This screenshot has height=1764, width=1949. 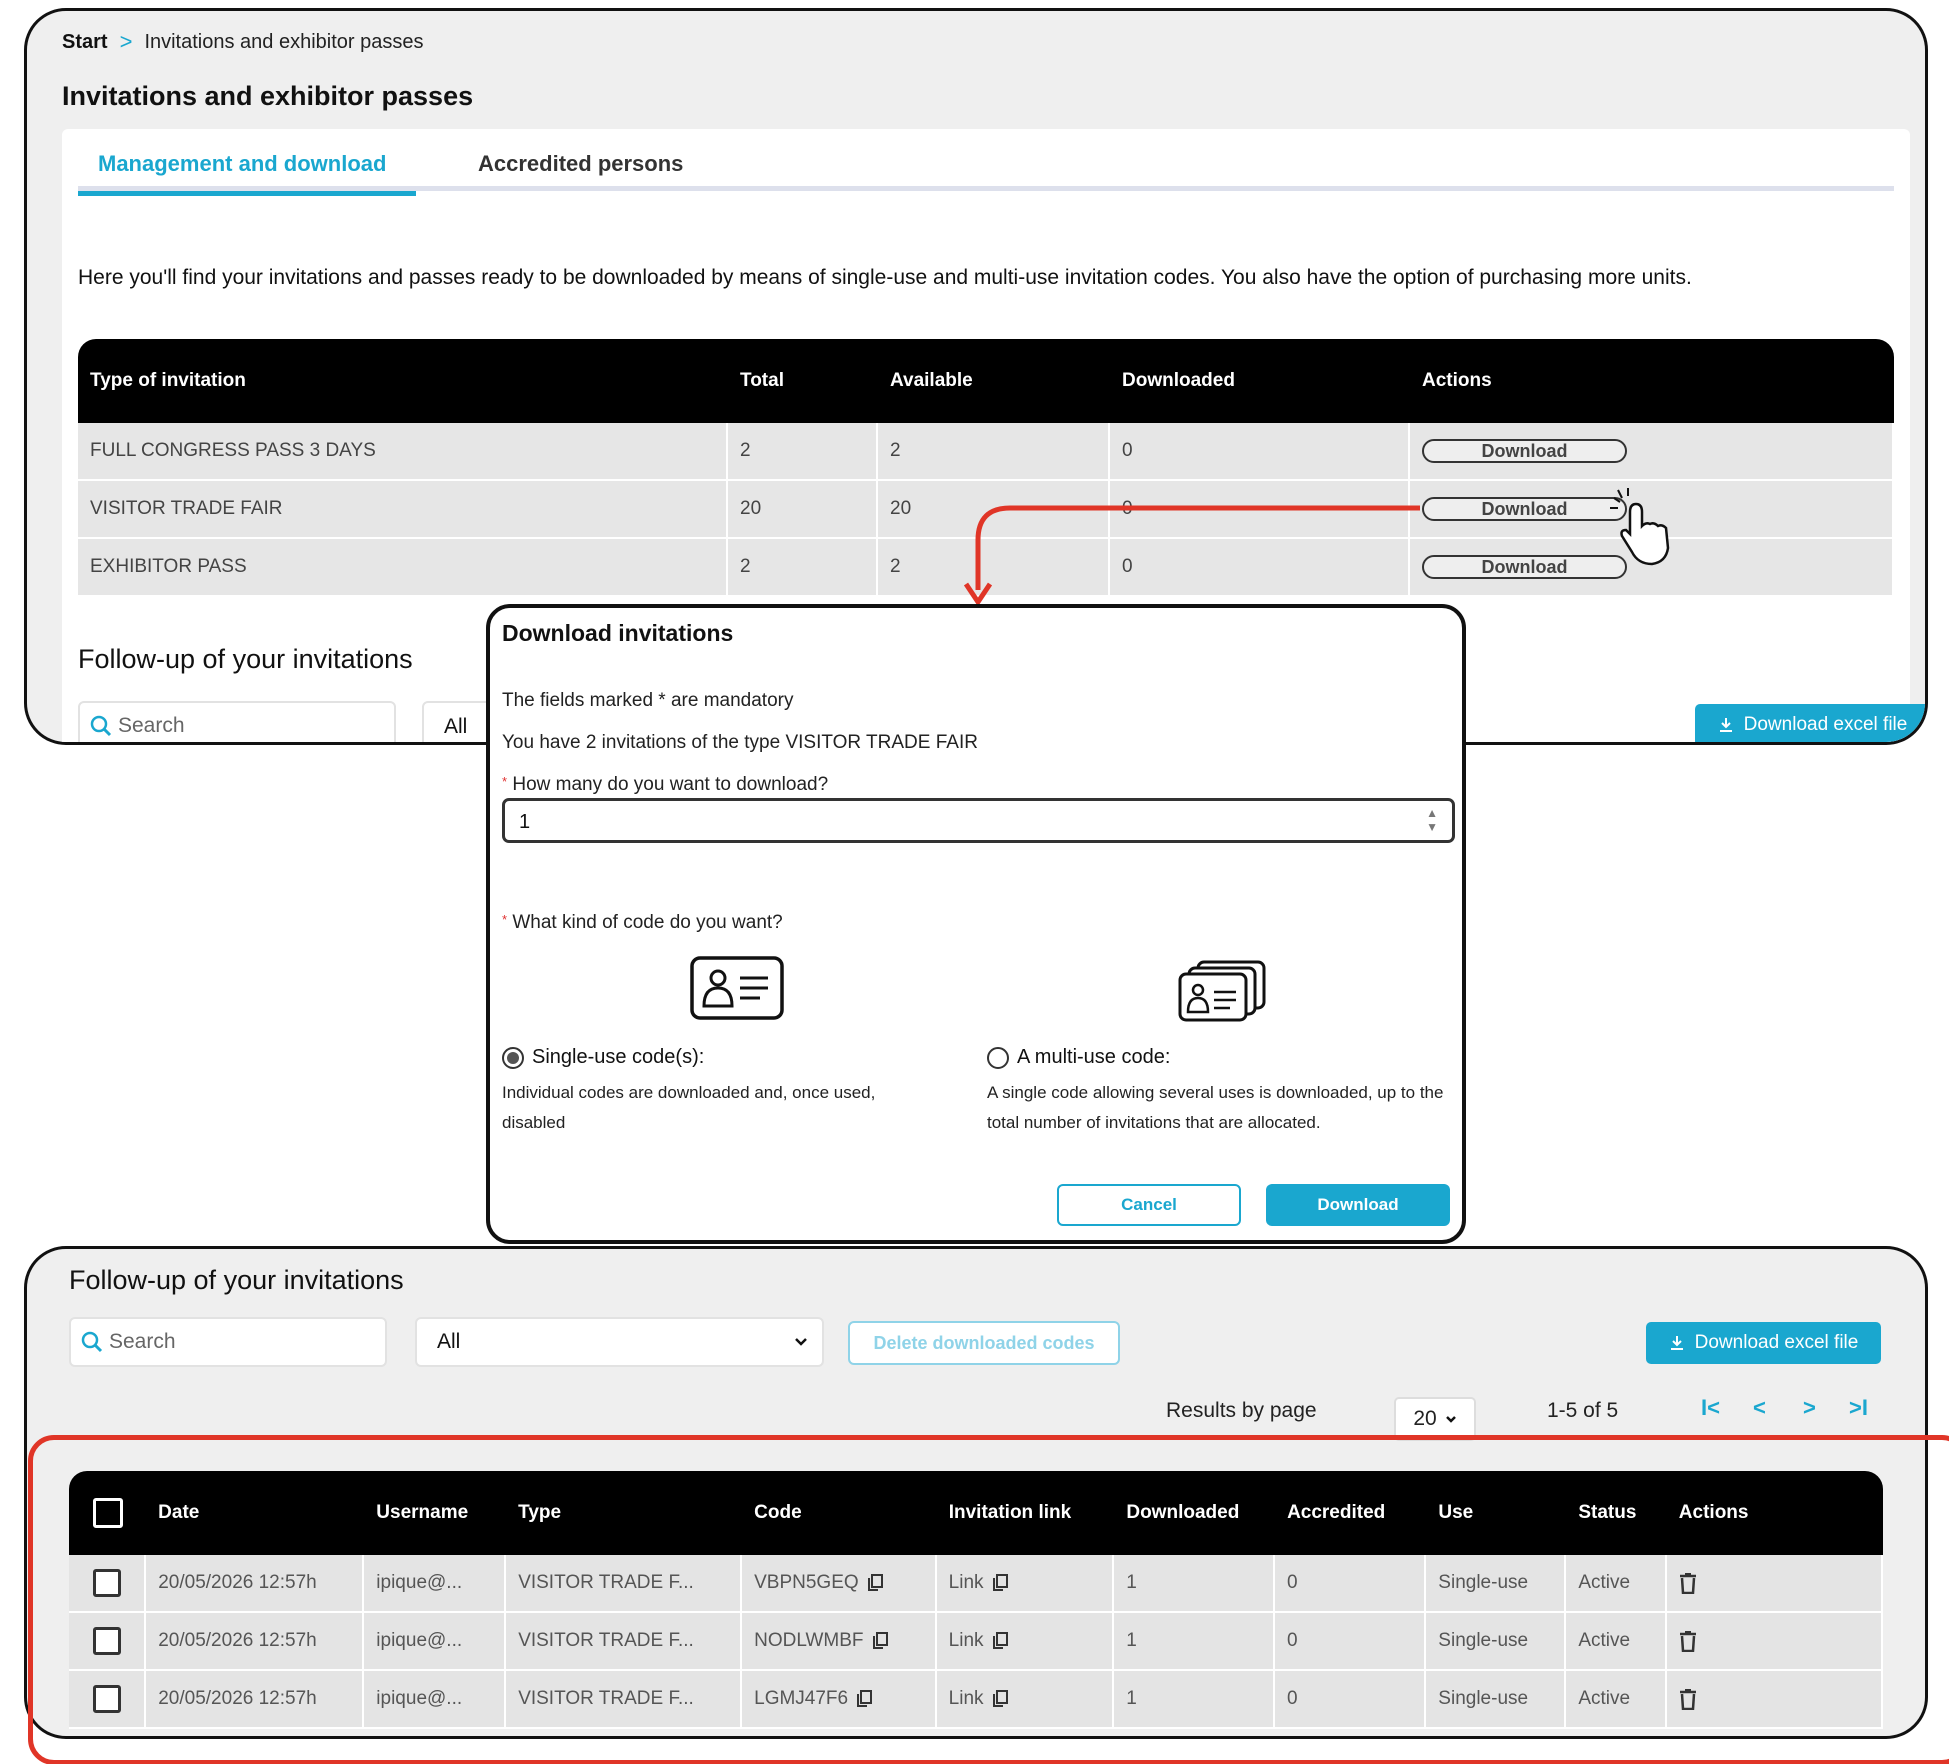 I want to click on pagination-range: 1-5 of 5, so click(x=1583, y=1410).